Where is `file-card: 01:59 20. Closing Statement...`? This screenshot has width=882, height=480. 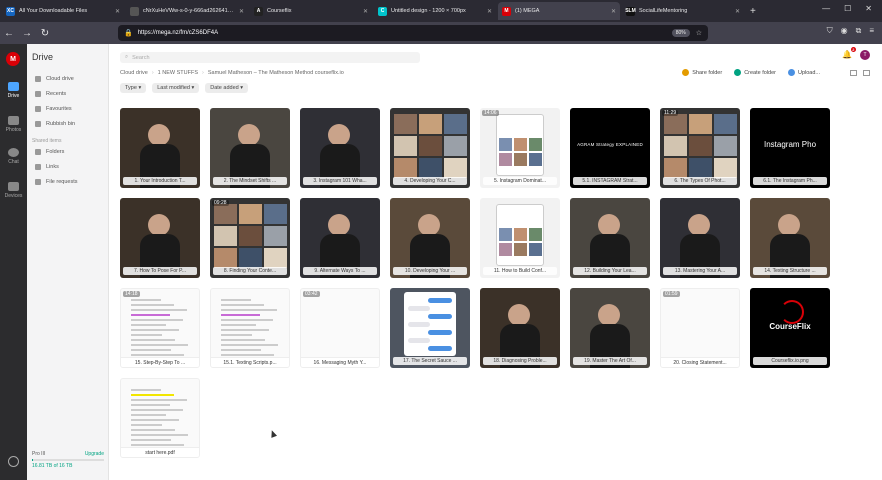 file-card: 01:59 20. Closing Statement... is located at coordinates (700, 328).